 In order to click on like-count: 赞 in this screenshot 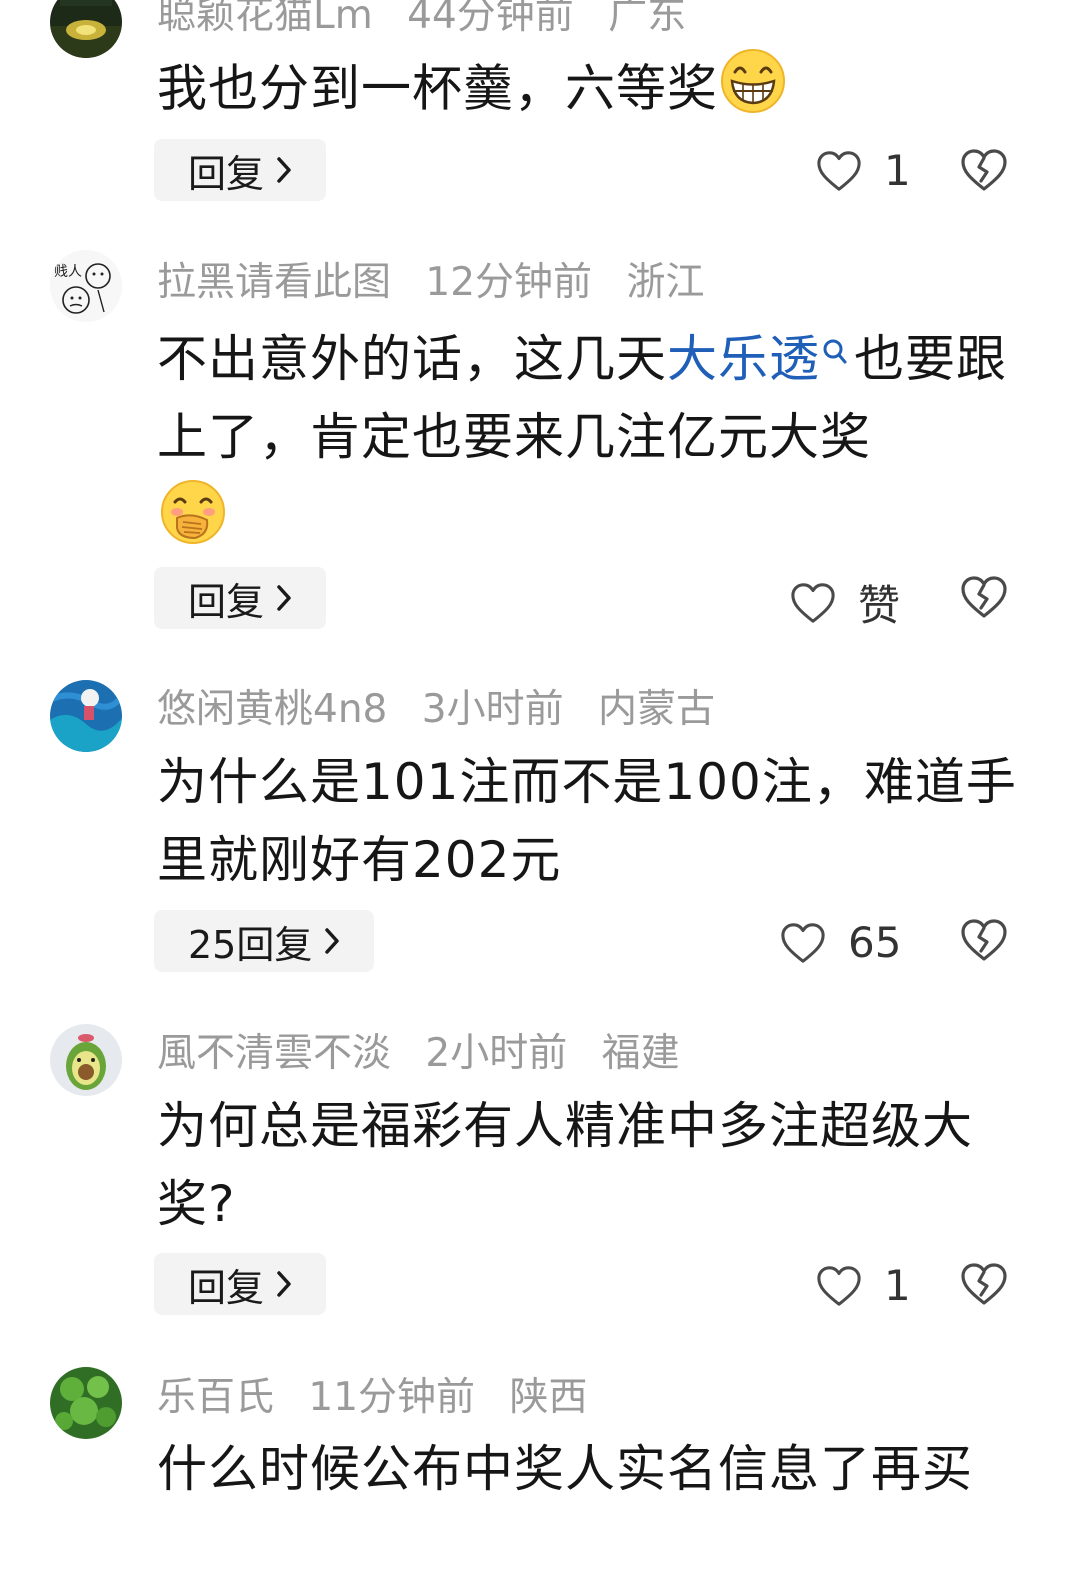, I will do `click(879, 605)`.